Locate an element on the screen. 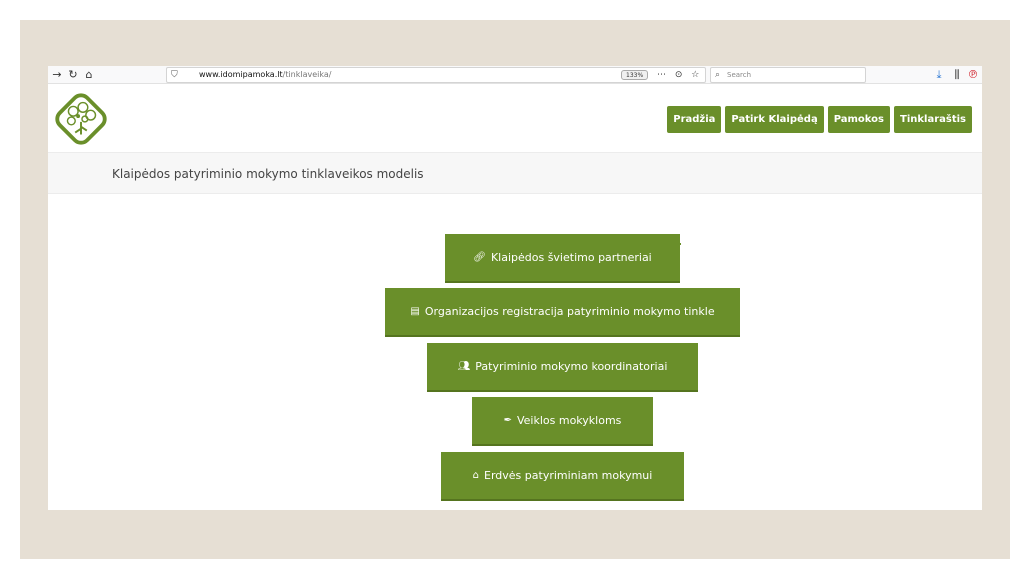  url-actions: ⋯ ⊙ ☆ is located at coordinates (679, 75).